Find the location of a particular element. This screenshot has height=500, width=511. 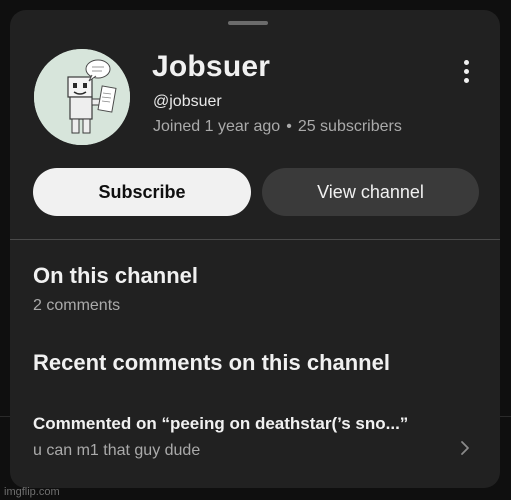

on-this-channel-heading: On this channel is located at coordinates (116, 275).